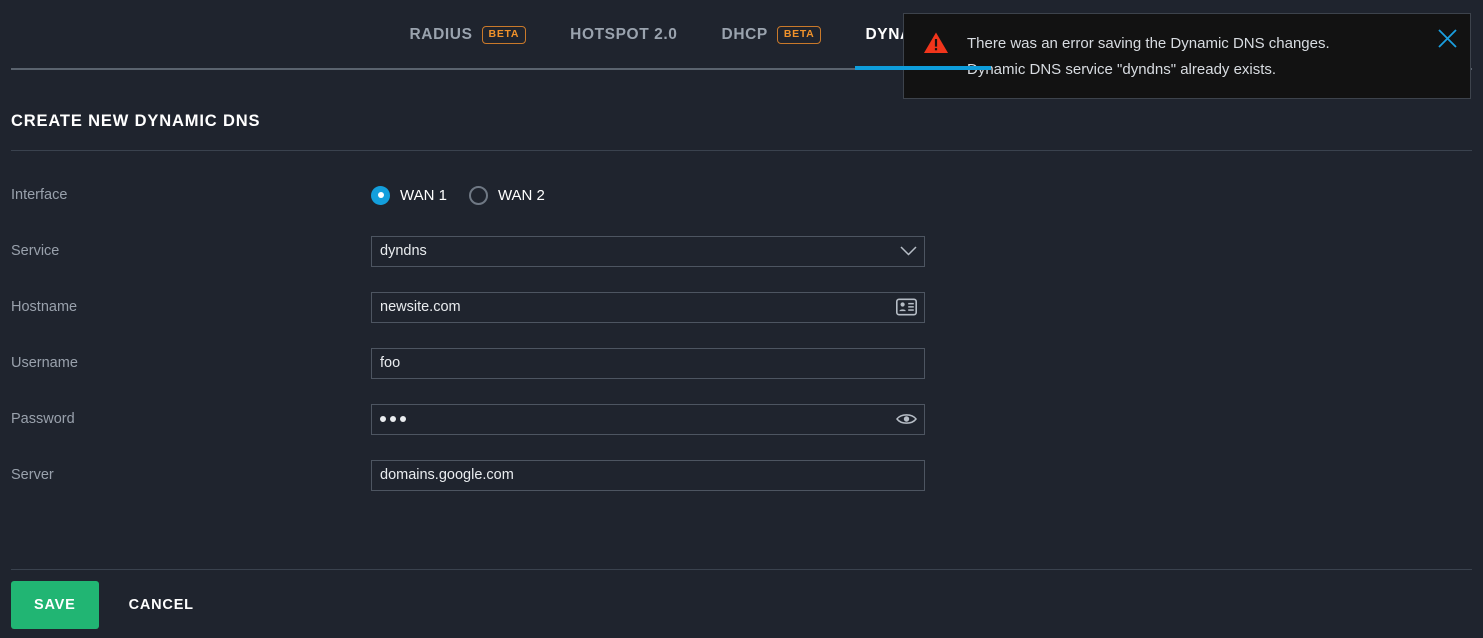  I want to click on form-actions: SAVE CANCEL, so click(111, 605).